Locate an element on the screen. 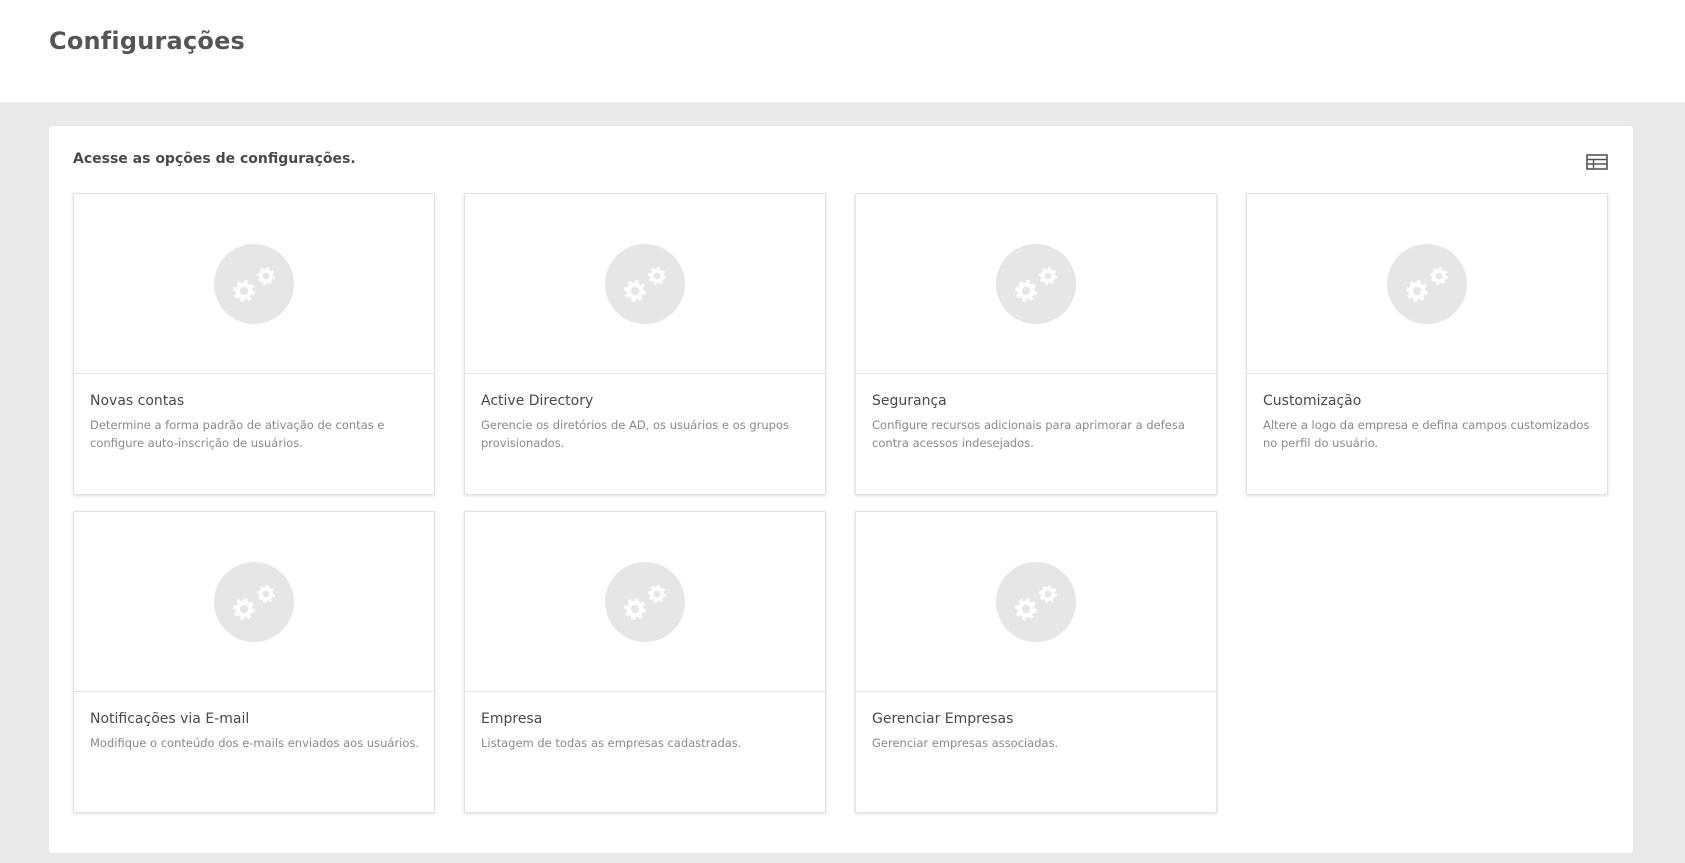 The image size is (1685, 863). card-description: Gerenciar empresas associadas. is located at coordinates (965, 743).